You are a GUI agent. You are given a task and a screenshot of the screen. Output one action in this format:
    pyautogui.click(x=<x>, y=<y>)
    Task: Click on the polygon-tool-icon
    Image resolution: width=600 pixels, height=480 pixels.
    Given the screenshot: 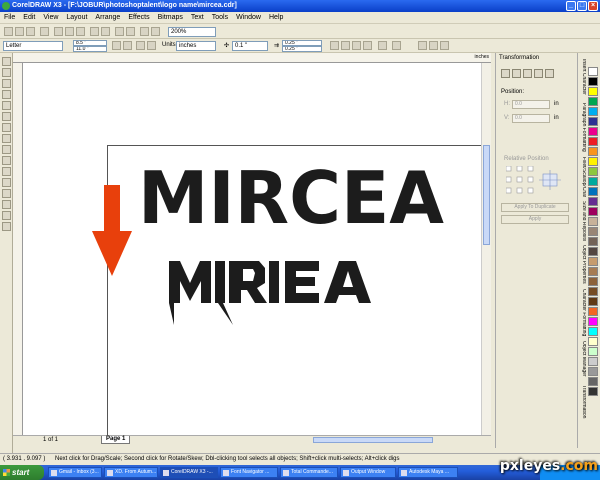 What is the action you would take?
    pyautogui.click(x=6, y=149)
    